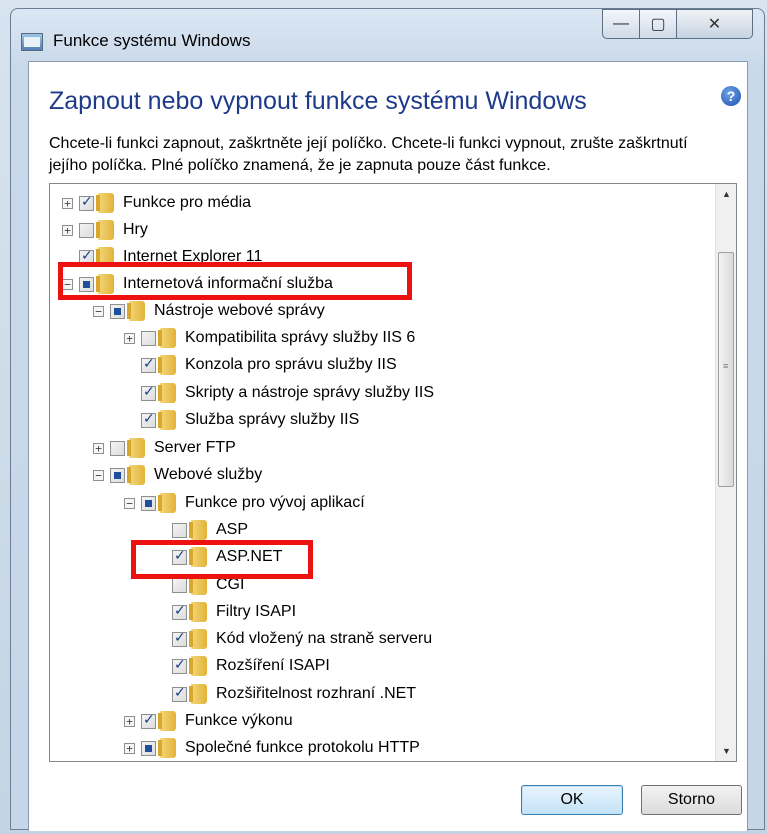 This screenshot has width=767, height=834. Describe the element at coordinates (152, 40) in the screenshot. I see `window-title: Funkce systému Windows` at that location.